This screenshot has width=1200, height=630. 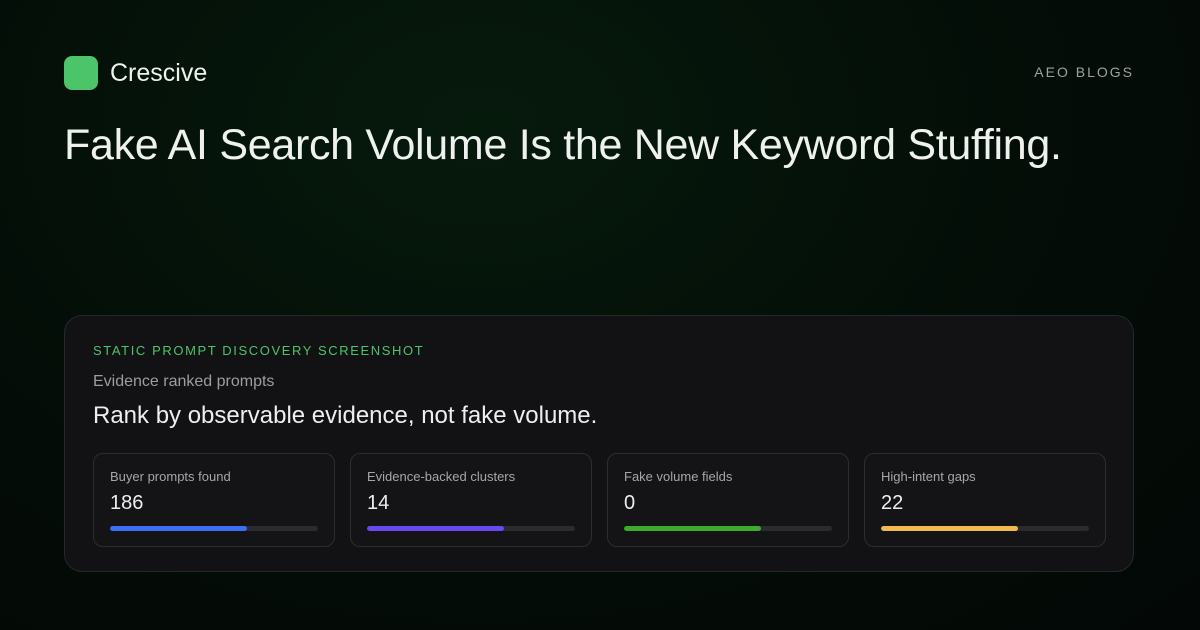 I want to click on metric-label: Fake volume fields, so click(x=678, y=476).